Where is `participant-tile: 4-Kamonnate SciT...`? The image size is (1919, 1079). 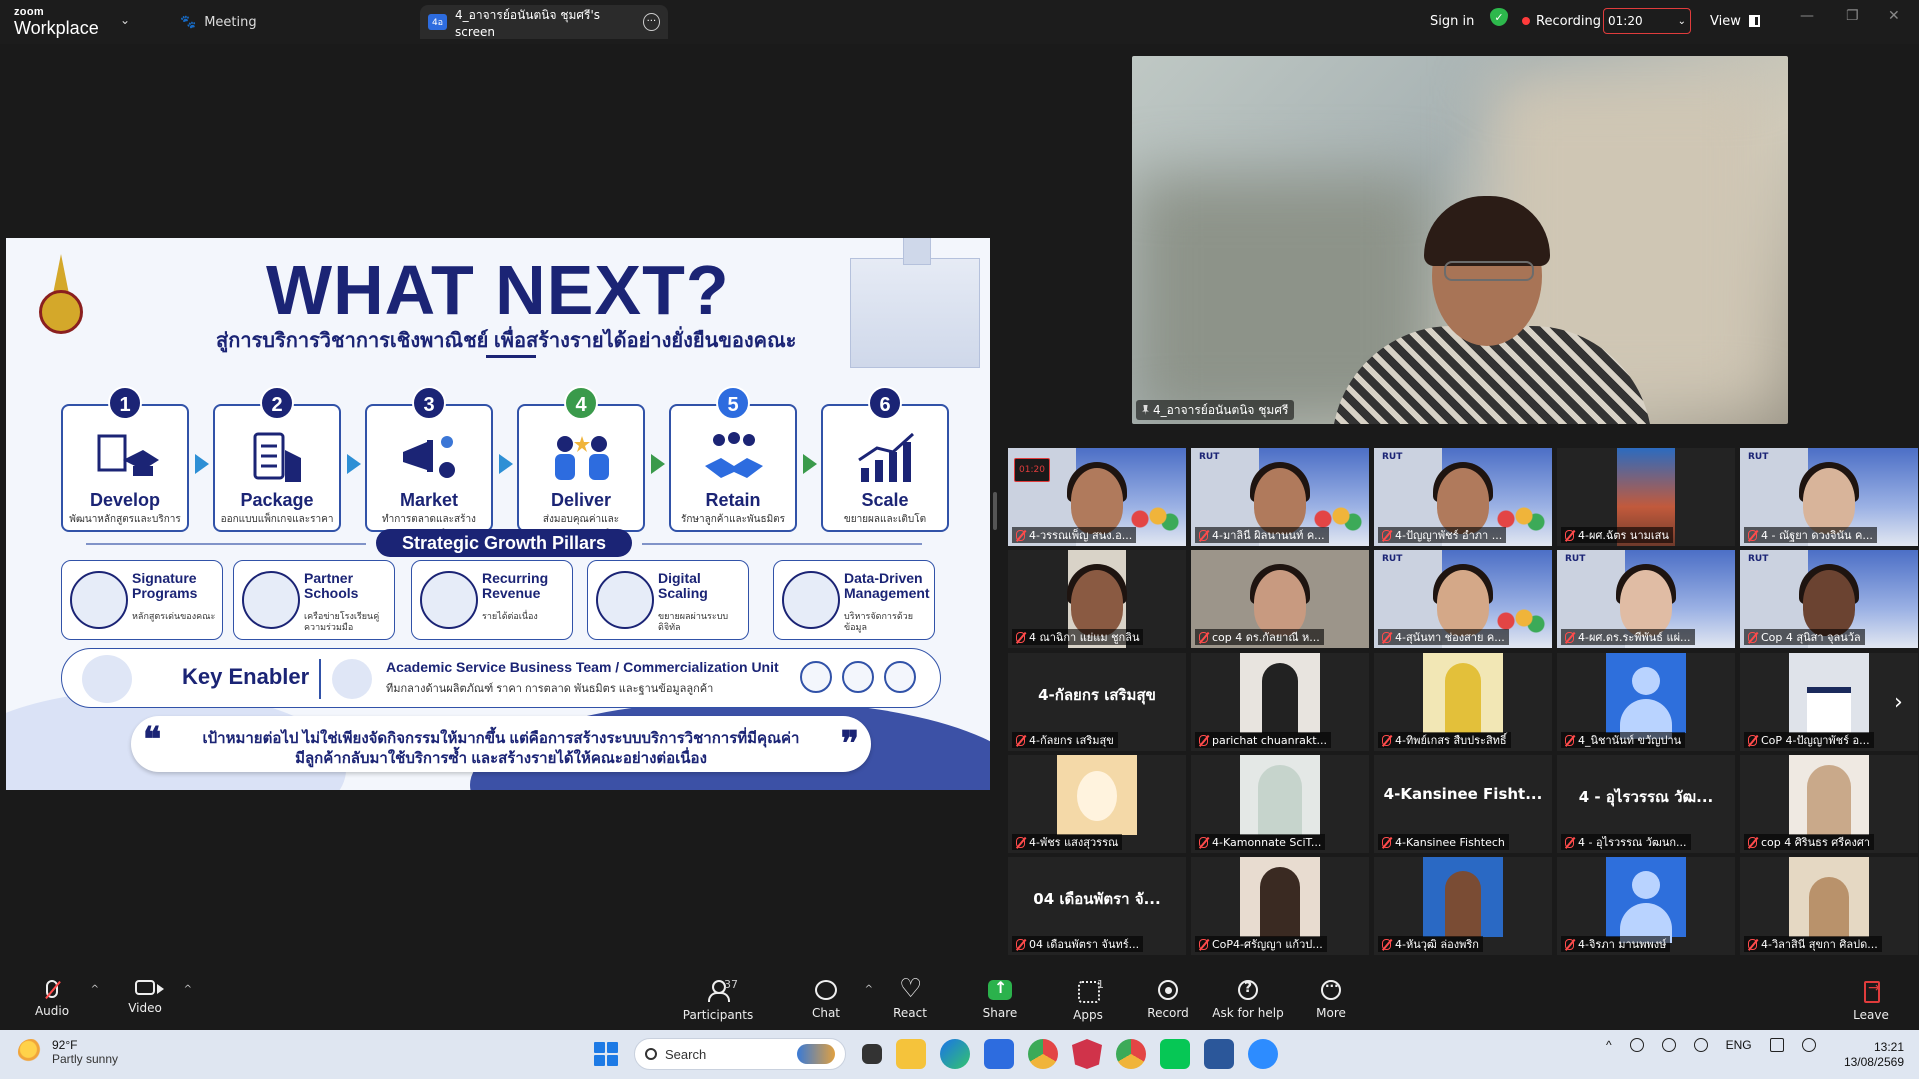
participant-tile: 4-Kamonnate SciT... is located at coordinates (1280, 804).